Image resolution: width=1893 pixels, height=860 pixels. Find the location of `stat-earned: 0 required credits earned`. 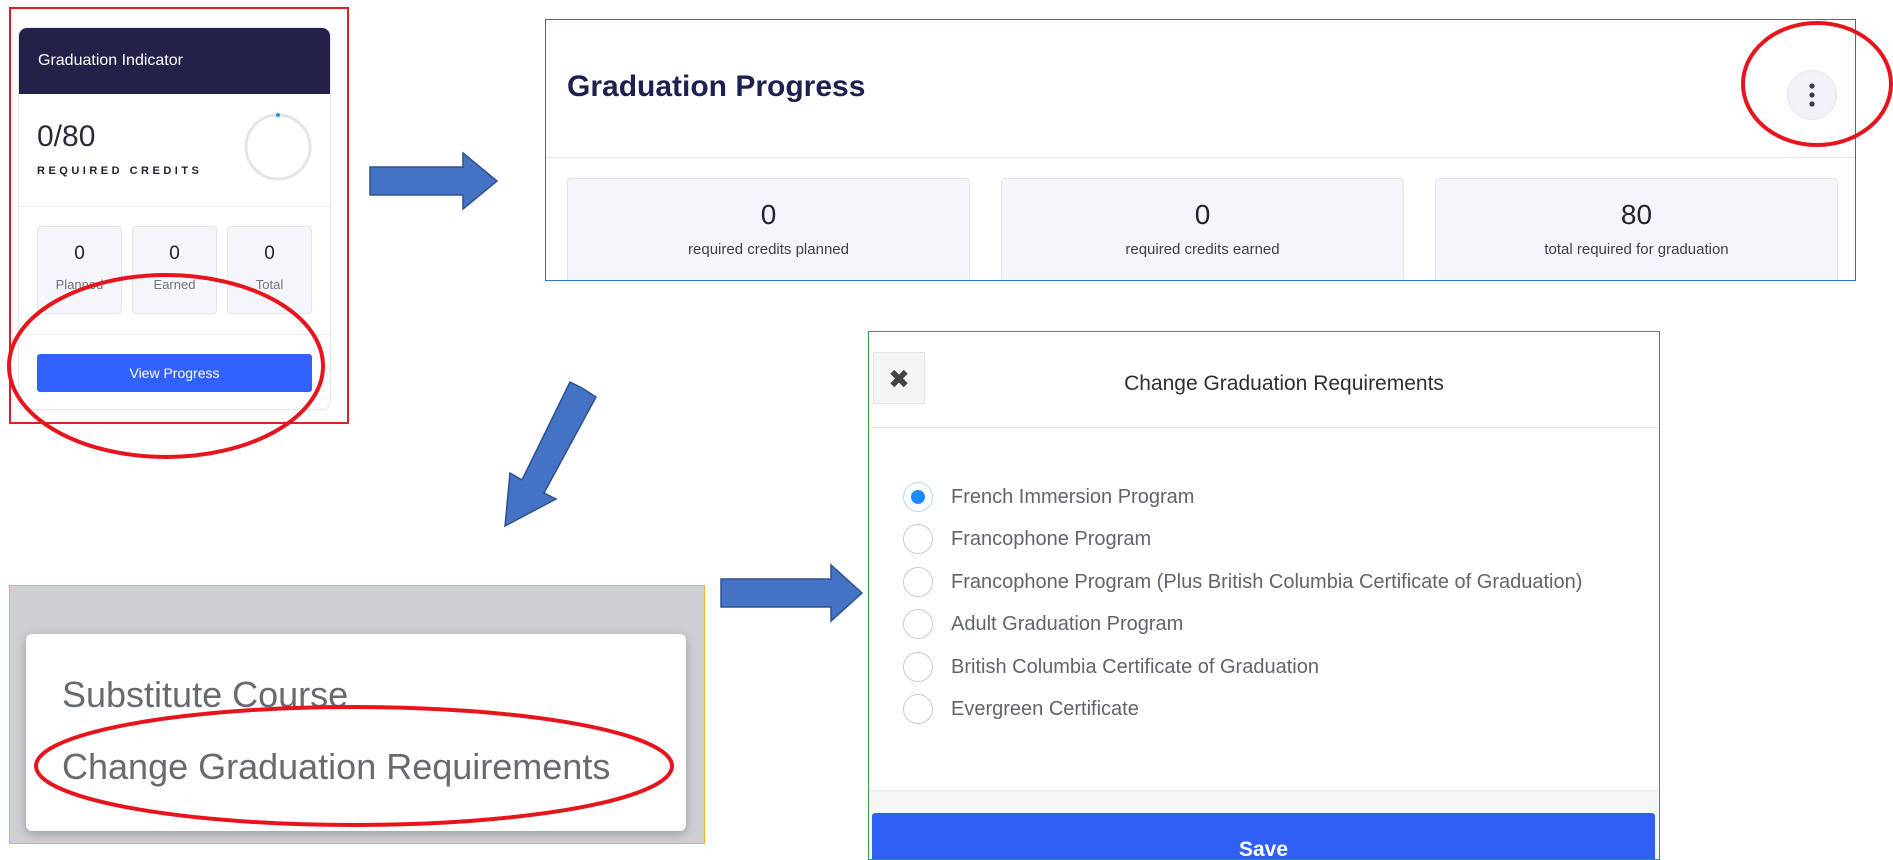

stat-earned: 0 required credits earned is located at coordinates (1202, 229).